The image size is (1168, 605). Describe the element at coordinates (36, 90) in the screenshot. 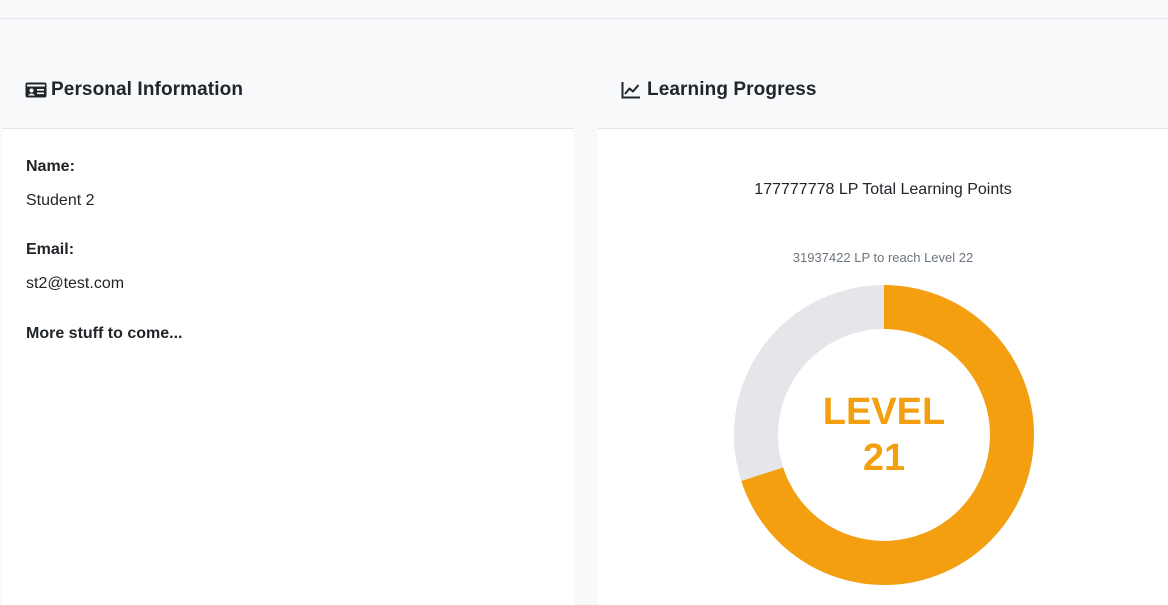

I see `id-card-icon` at that location.